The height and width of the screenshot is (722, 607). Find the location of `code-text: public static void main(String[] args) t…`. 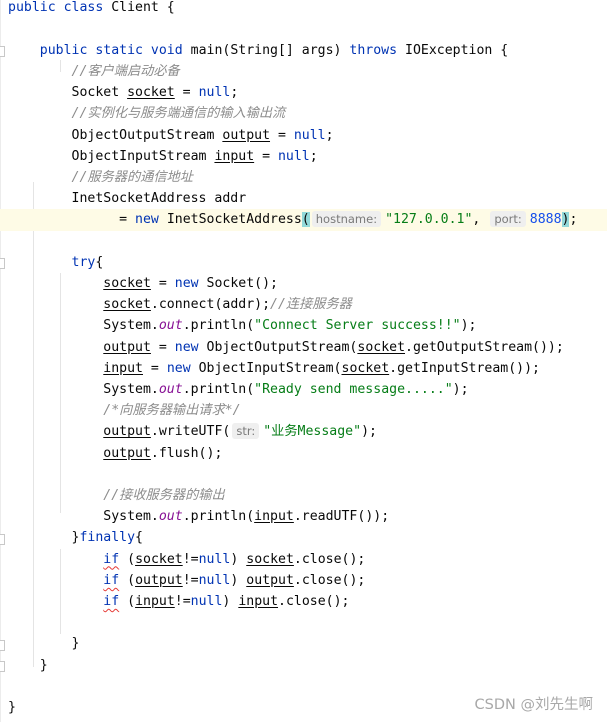

code-text: public static void main(String[] args) t… is located at coordinates (258, 50).